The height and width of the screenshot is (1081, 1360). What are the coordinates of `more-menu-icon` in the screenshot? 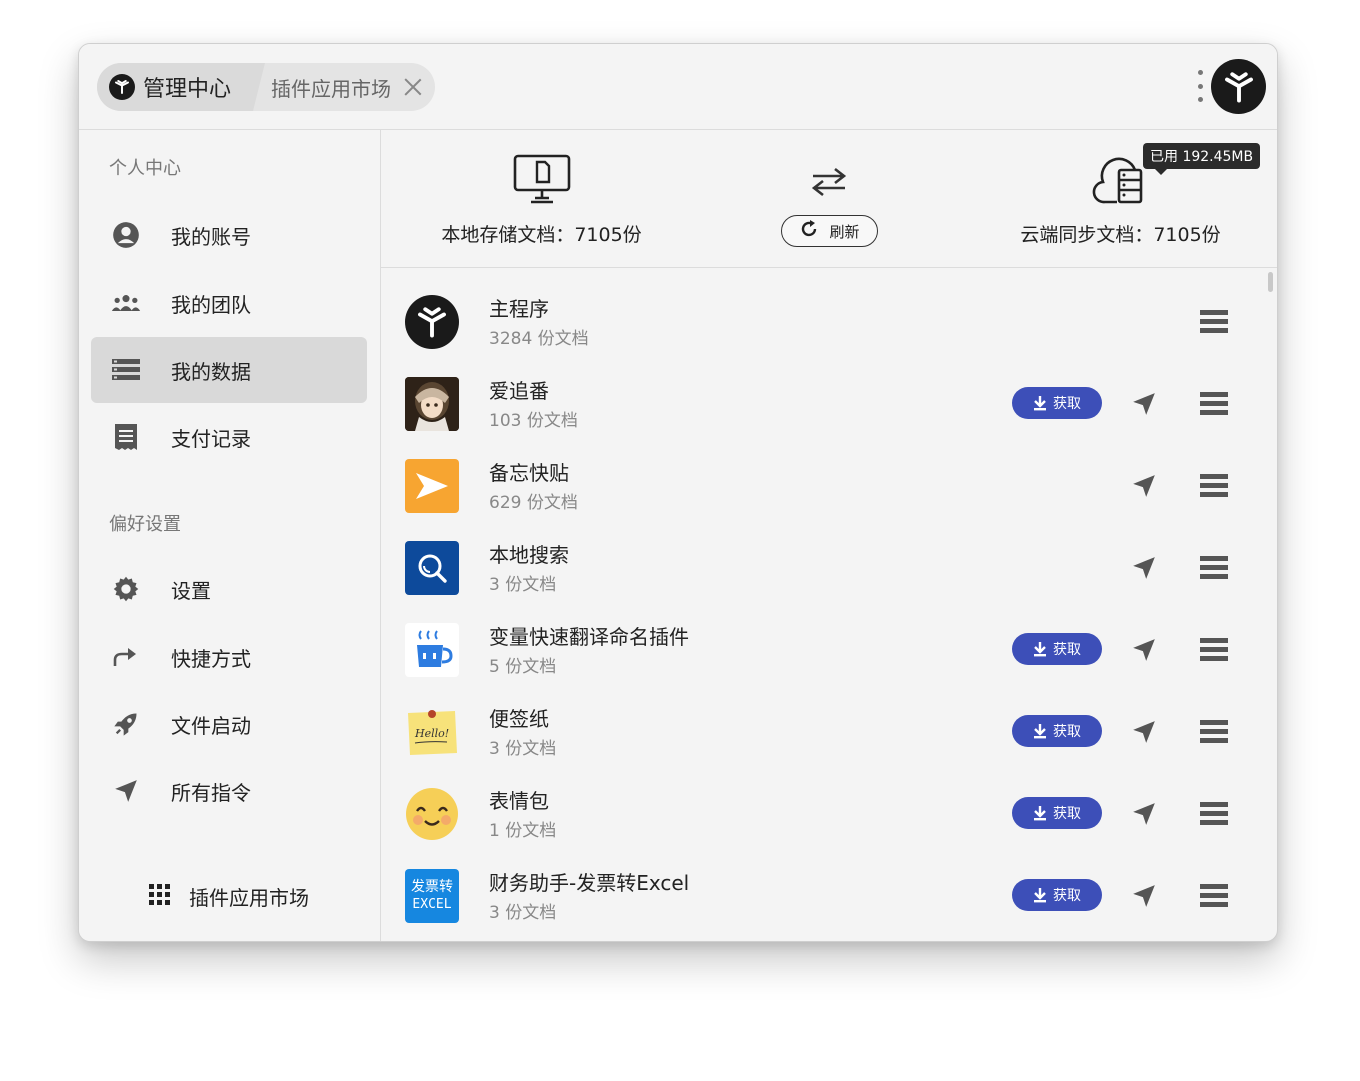 It's located at (1200, 86).